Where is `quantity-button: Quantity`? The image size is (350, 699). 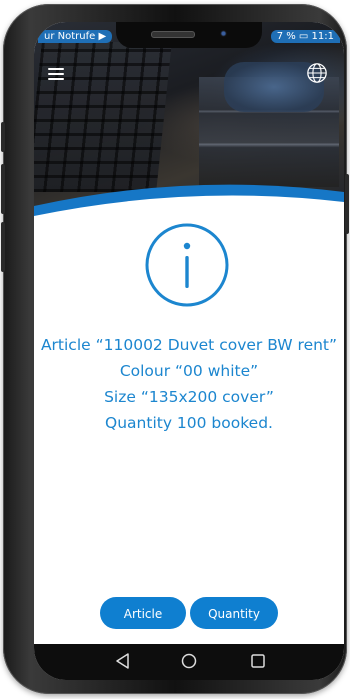 quantity-button: Quantity is located at coordinates (234, 613).